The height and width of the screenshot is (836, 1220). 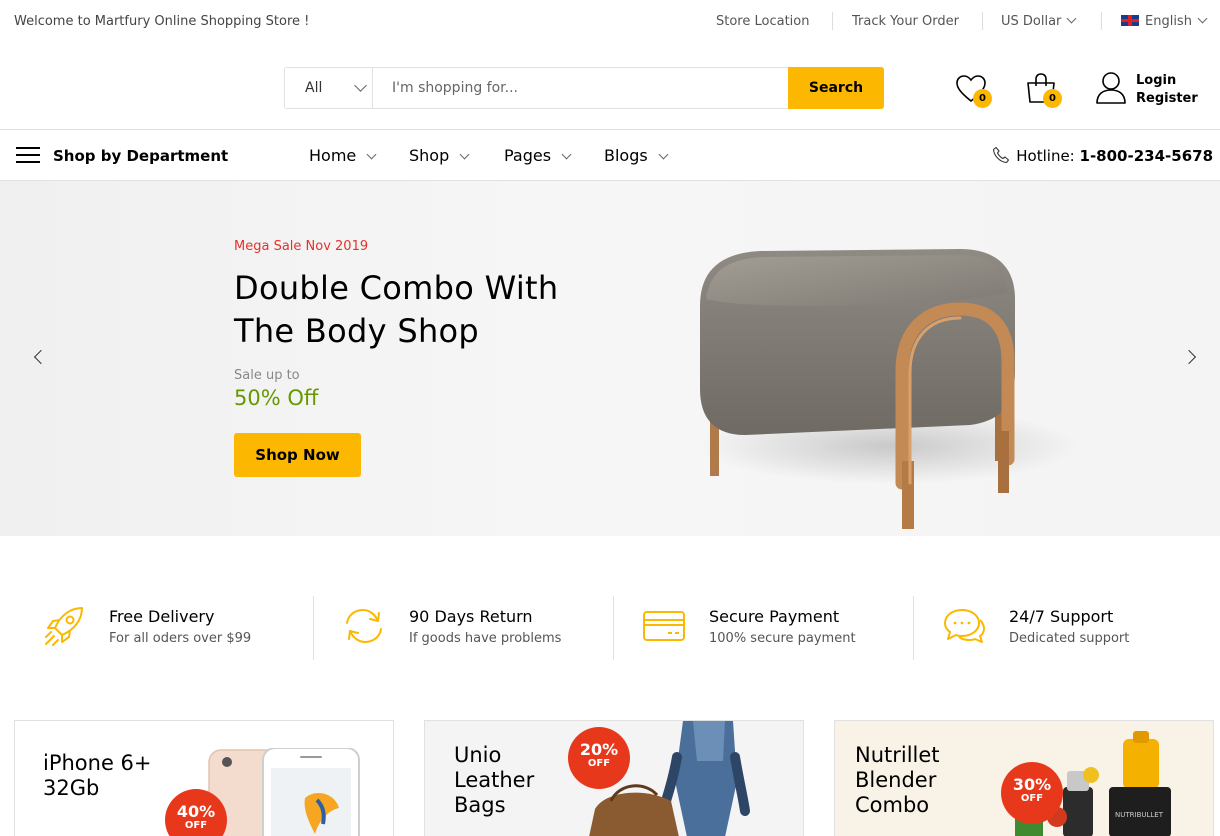 What do you see at coordinates (464, 628) in the screenshot?
I see `feature-90-days-return: 90 Days Return If goods have problems` at bounding box center [464, 628].